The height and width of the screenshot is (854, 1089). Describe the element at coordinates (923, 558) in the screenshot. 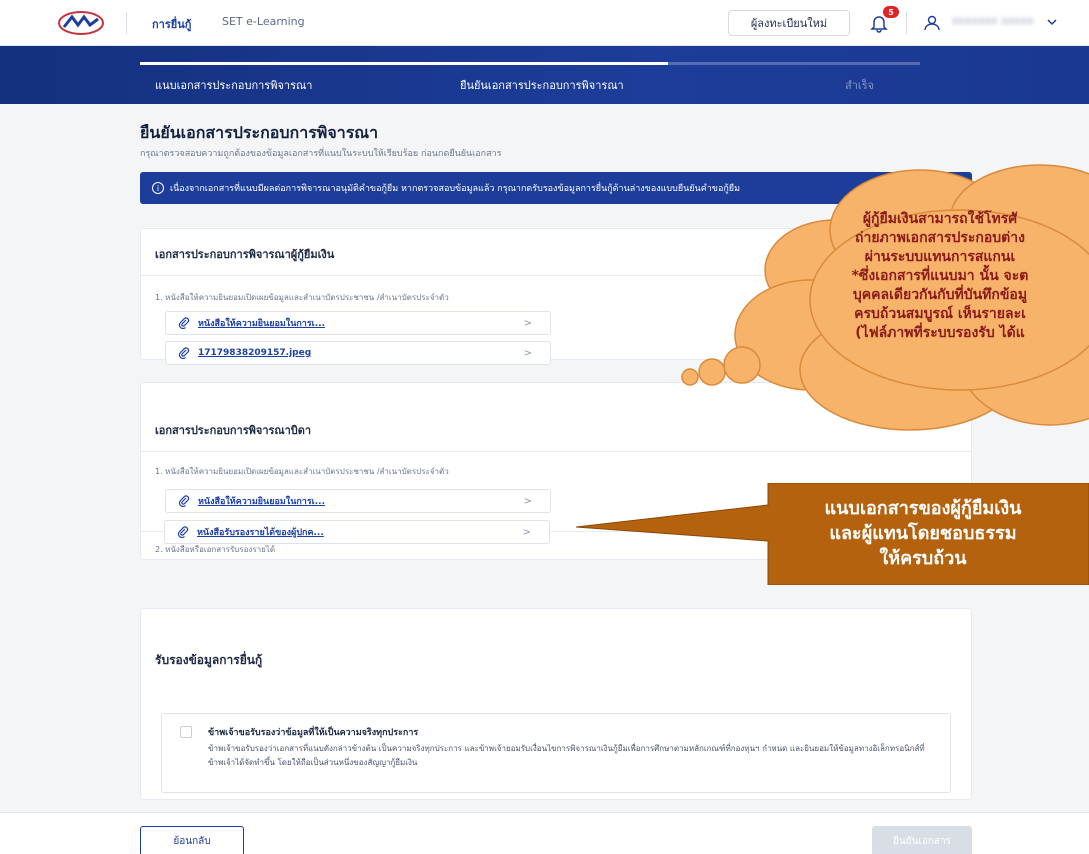

I see `callout-line: ให้ครบถ้วน` at that location.